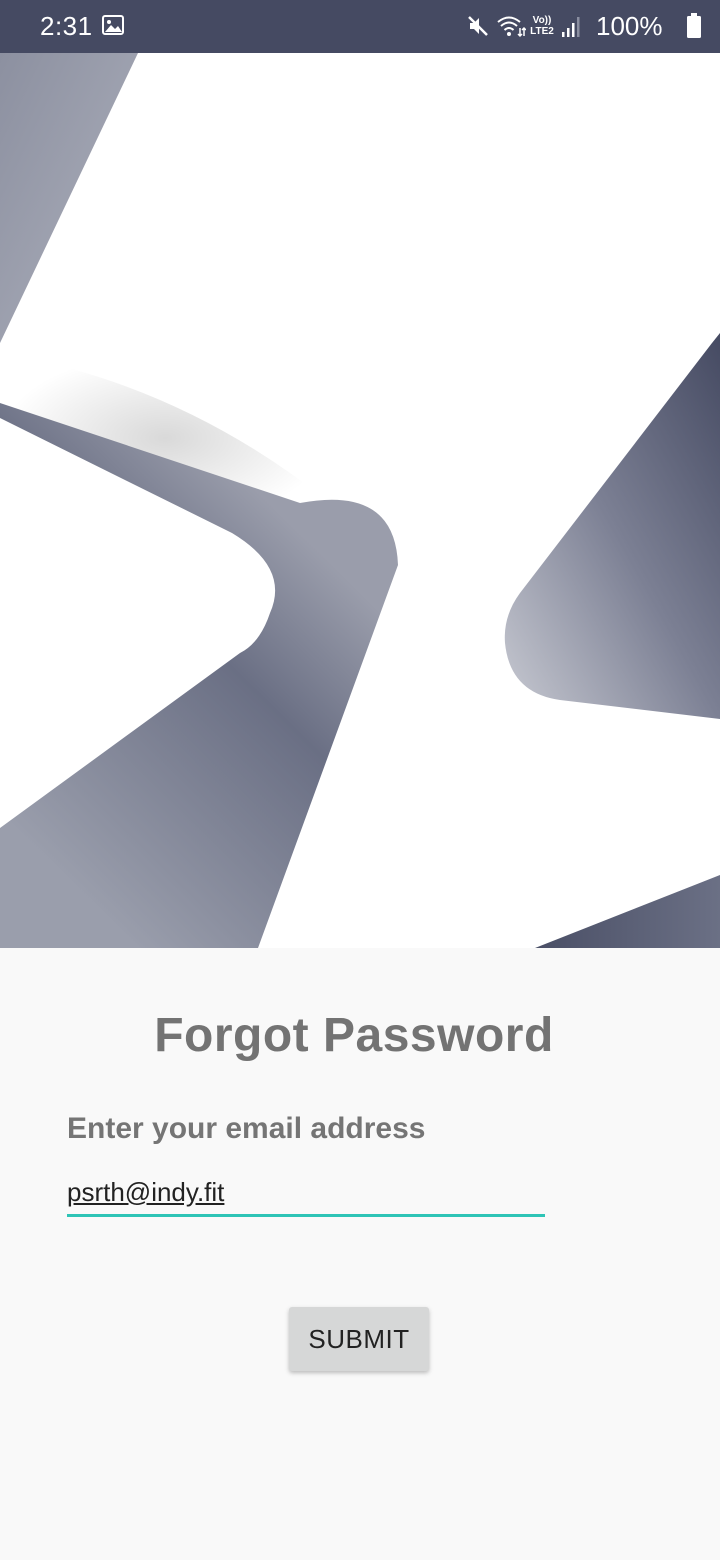 This screenshot has height=1560, width=720. Describe the element at coordinates (113, 25) in the screenshot. I see `image-icon` at that location.